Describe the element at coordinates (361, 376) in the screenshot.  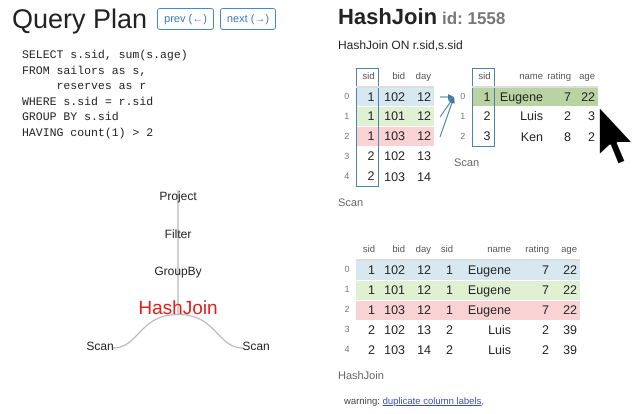
I see `table-caption: HashJoin` at that location.